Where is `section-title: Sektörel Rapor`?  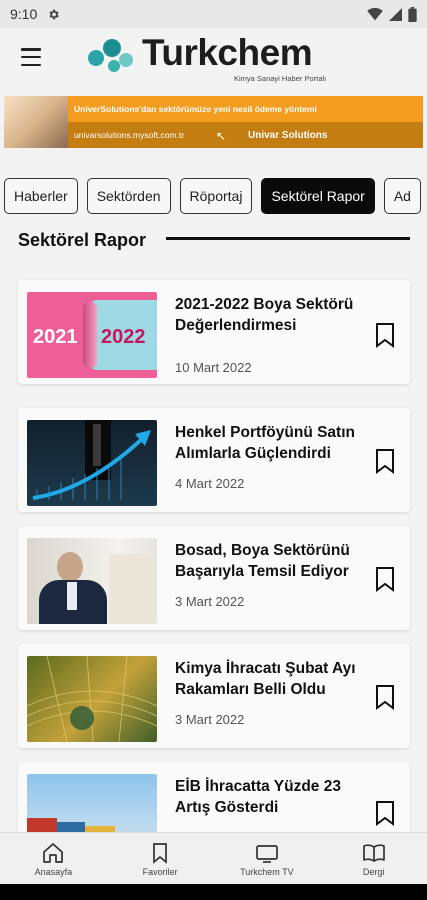
section-title: Sektörel Rapor is located at coordinates (82, 240).